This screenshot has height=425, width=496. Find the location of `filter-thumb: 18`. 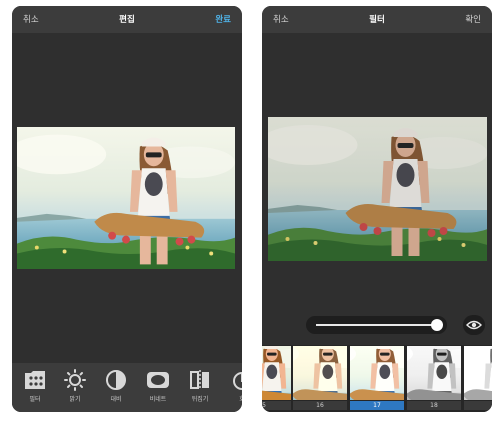

filter-thumb: 18 is located at coordinates (434, 378).